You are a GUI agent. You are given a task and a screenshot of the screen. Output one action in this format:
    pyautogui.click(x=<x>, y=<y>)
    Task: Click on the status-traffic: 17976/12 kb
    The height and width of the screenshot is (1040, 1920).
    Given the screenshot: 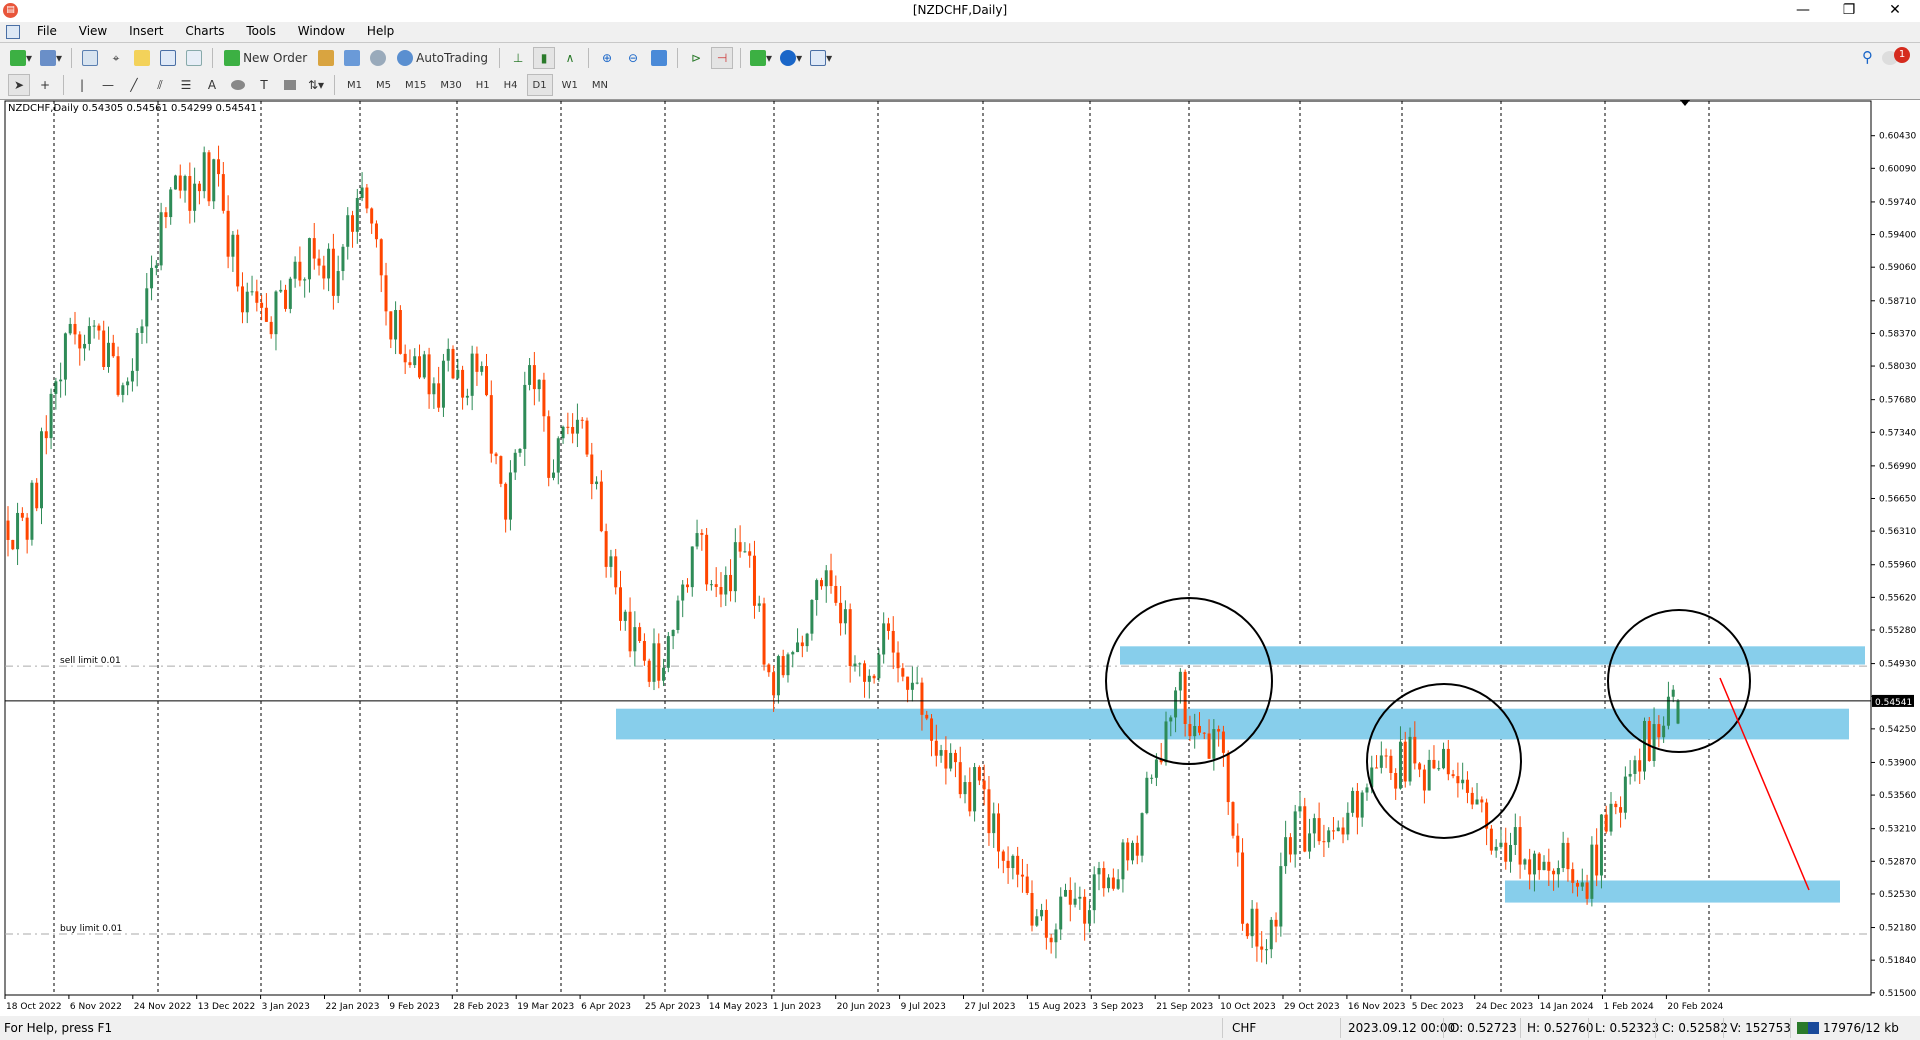 What is the action you would take?
    pyautogui.click(x=1861, y=1028)
    